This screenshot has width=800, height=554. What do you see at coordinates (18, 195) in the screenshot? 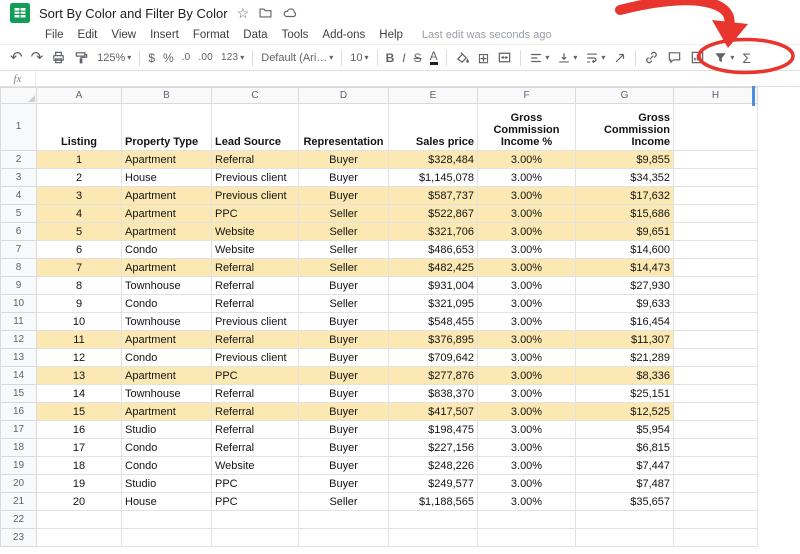
I see `row-header: 4` at bounding box center [18, 195].